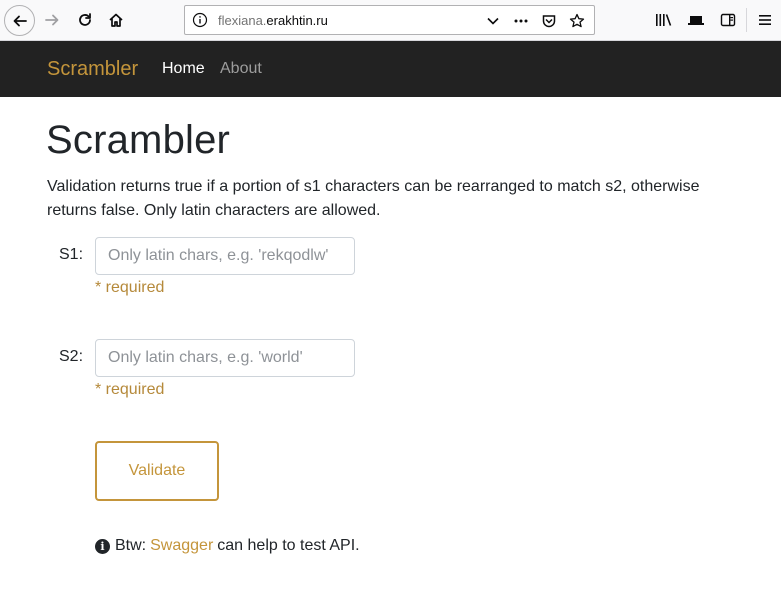 This screenshot has height=592, width=781. I want to click on chevron-down-icon, so click(493, 21).